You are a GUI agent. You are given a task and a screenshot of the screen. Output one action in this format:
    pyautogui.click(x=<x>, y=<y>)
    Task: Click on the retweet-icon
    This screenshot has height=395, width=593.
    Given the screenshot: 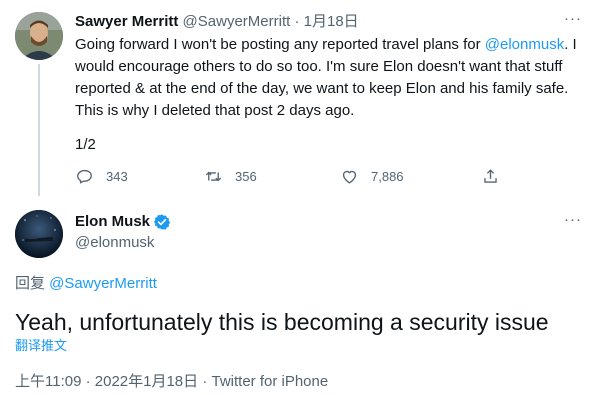 What is the action you would take?
    pyautogui.click(x=213, y=176)
    